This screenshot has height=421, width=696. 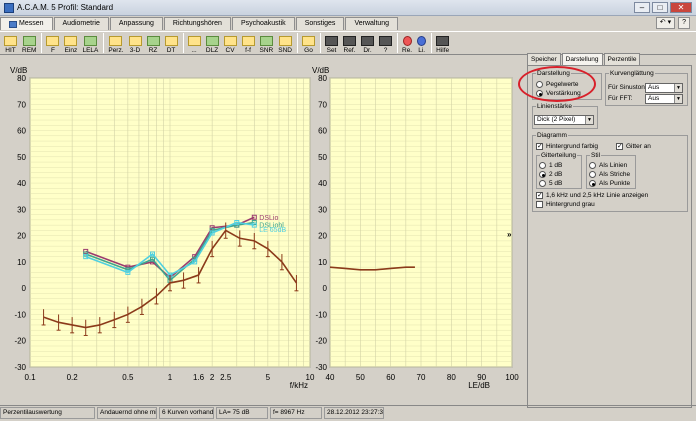 I want to click on tab-2: Anpassung, so click(x=136, y=23).